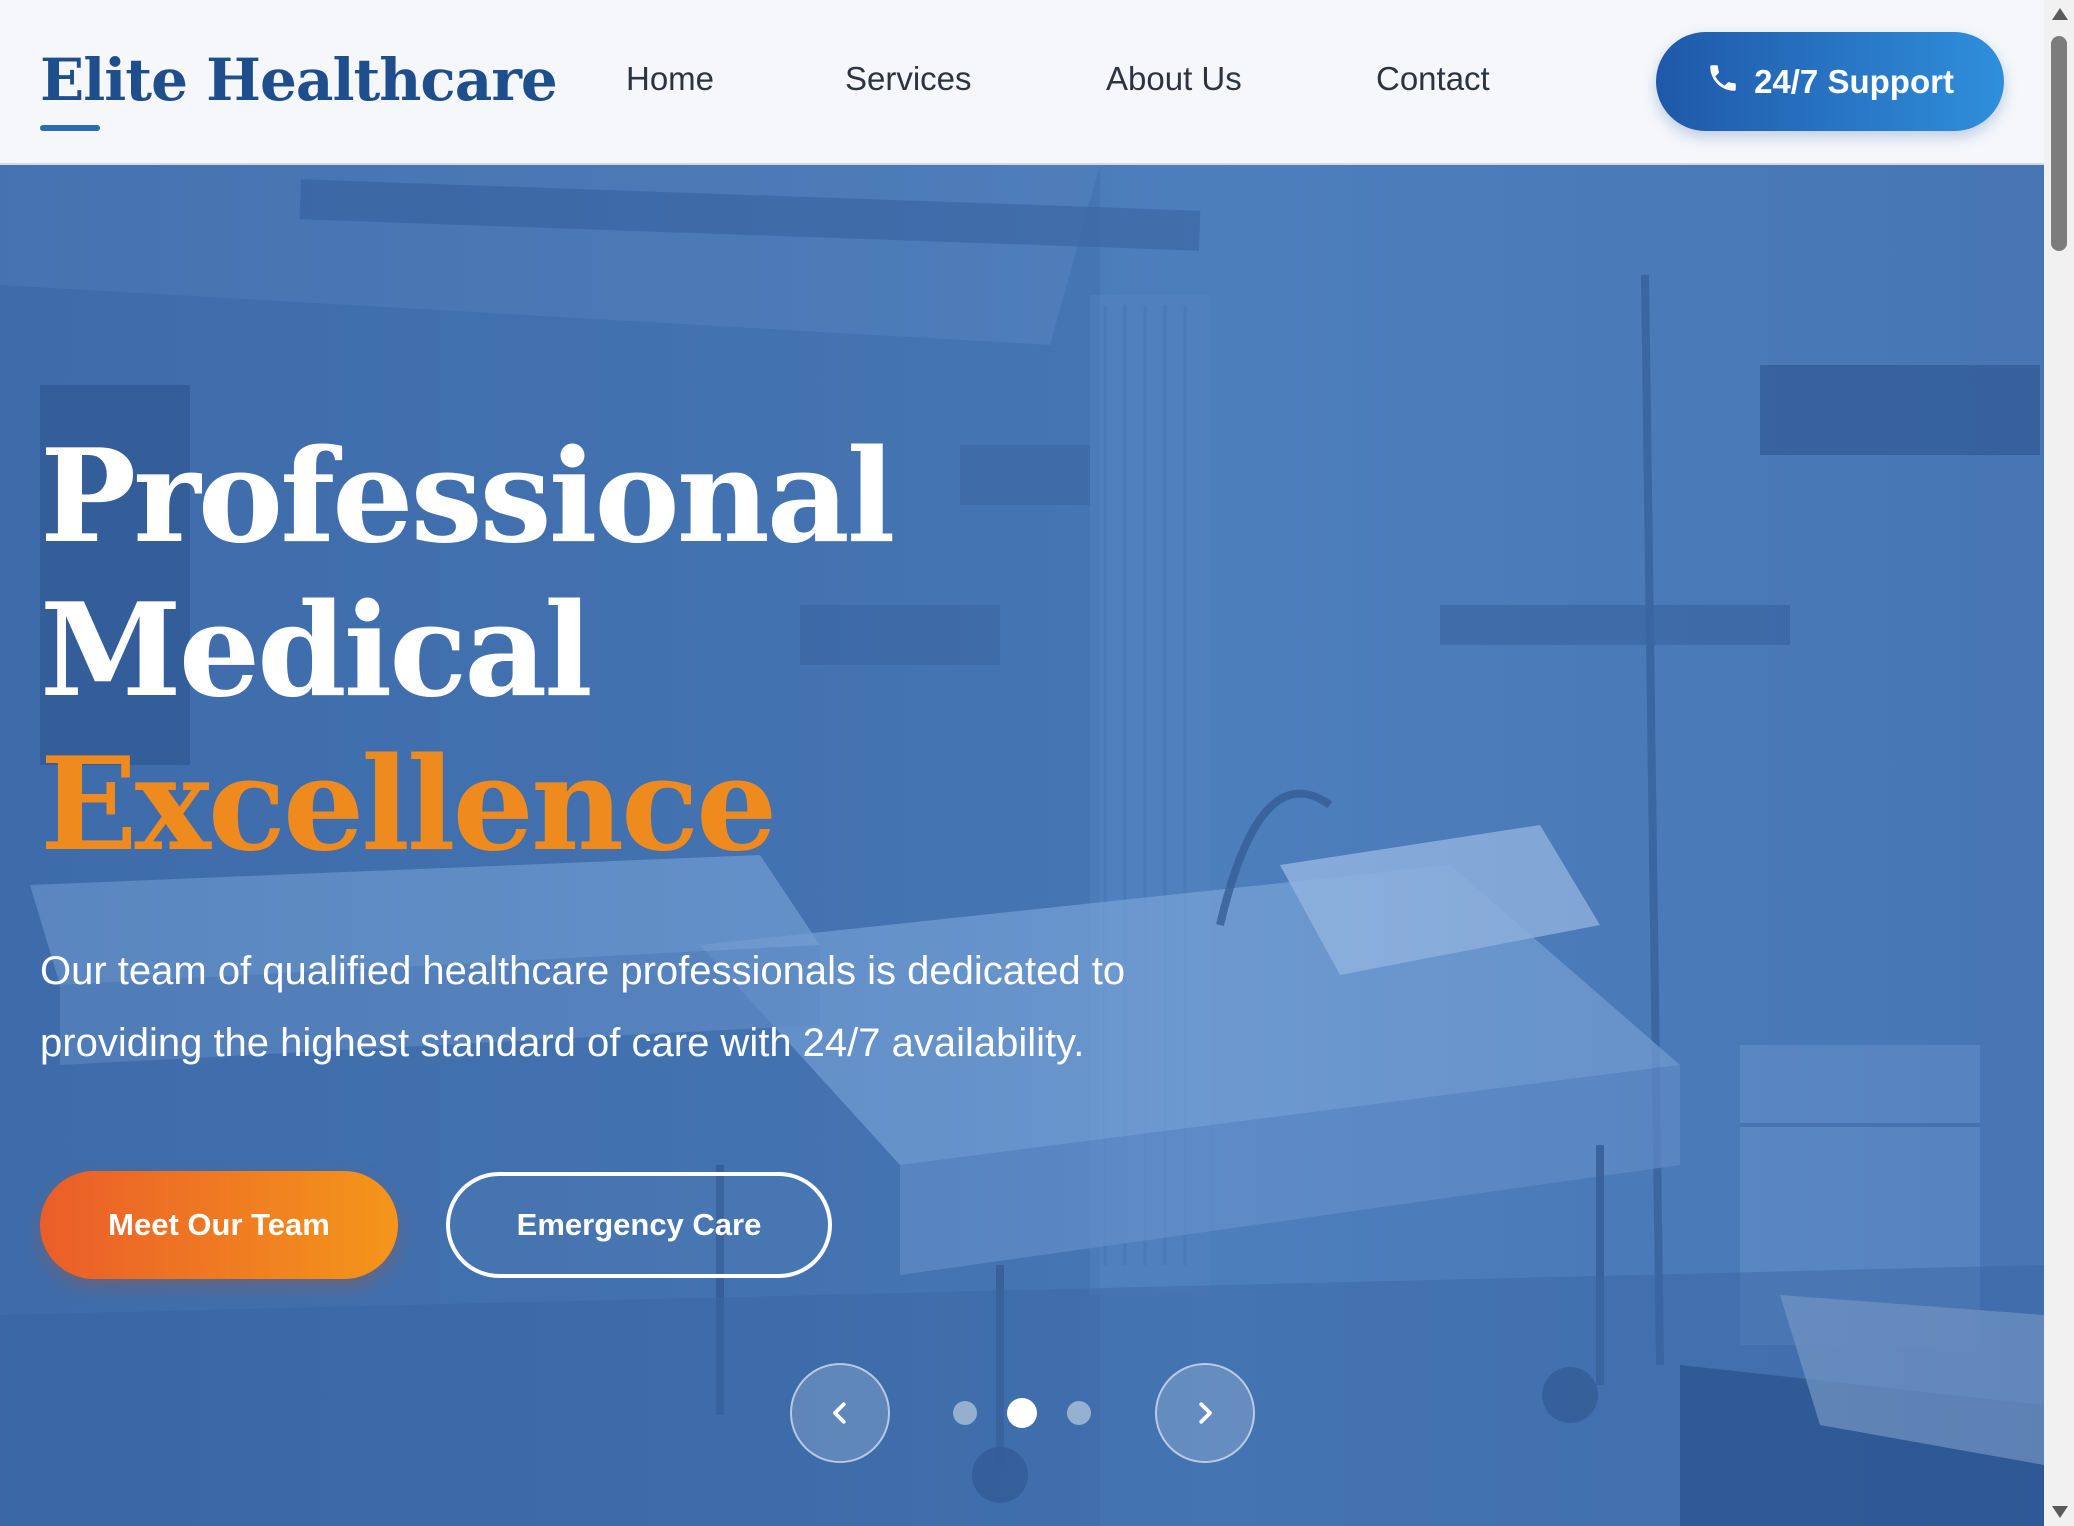 This screenshot has width=2074, height=1526. I want to click on phone-icon, so click(1723, 82).